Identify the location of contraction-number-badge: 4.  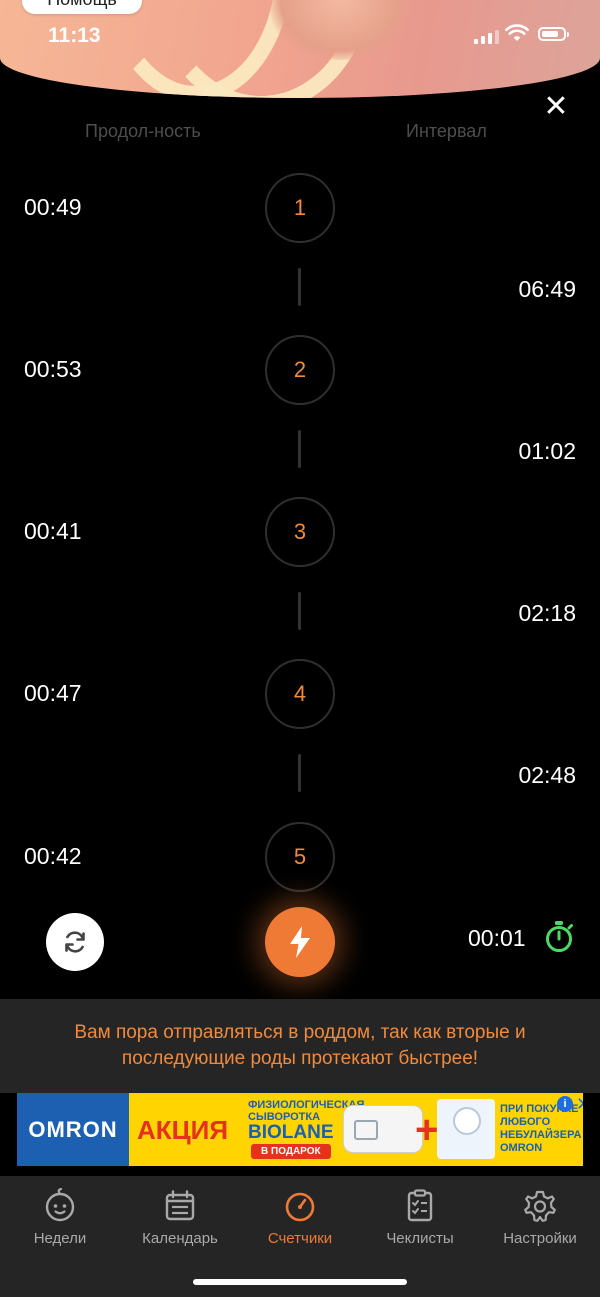
(300, 694).